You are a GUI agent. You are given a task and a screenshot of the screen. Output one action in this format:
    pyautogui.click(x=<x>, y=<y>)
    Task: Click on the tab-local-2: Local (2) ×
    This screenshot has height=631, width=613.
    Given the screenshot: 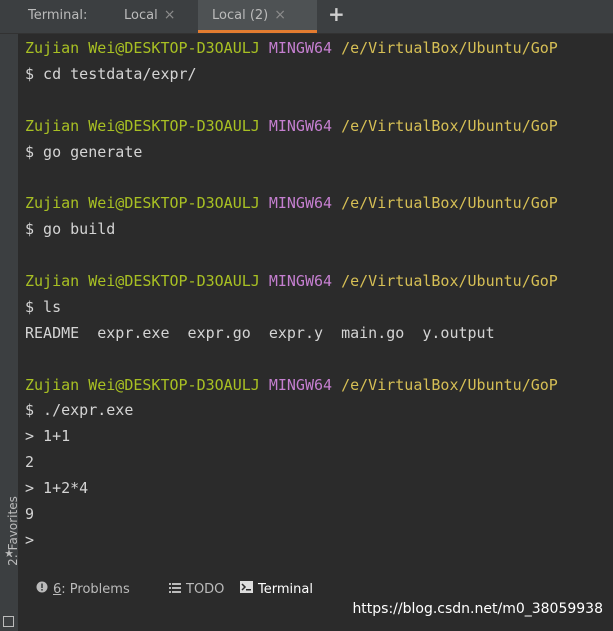 What is the action you would take?
    pyautogui.click(x=257, y=16)
    